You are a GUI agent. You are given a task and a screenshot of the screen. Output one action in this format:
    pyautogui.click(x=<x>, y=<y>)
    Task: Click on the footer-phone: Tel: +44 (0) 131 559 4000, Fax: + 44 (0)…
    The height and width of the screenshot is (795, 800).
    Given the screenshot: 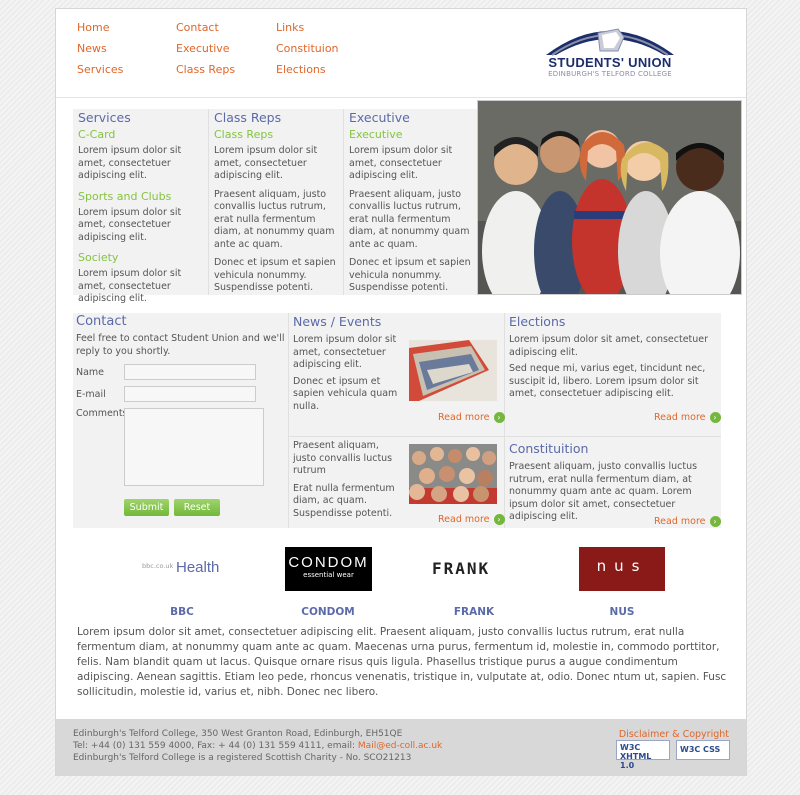 What is the action you would take?
    pyautogui.click(x=214, y=746)
    